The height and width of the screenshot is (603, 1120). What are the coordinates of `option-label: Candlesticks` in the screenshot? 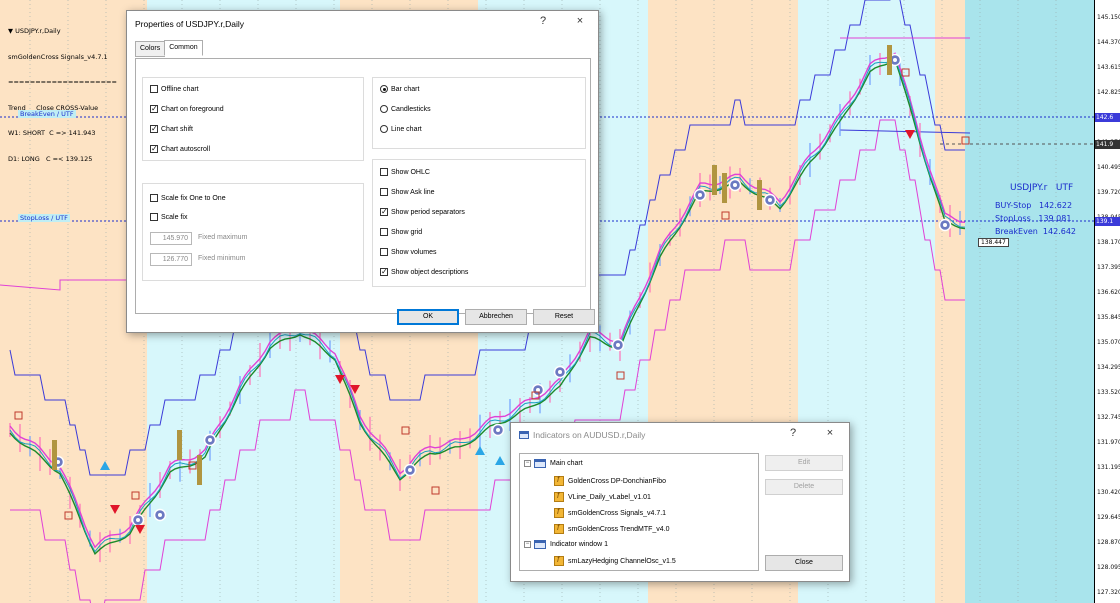 It's located at (411, 109).